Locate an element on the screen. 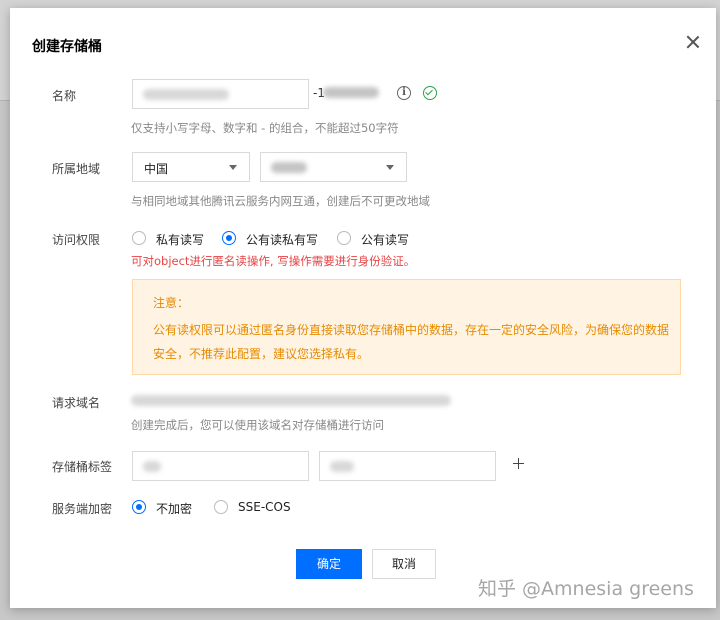 This screenshot has height=620, width=720. watermark-text: 知乎 @Amnesia greens is located at coordinates (586, 589).